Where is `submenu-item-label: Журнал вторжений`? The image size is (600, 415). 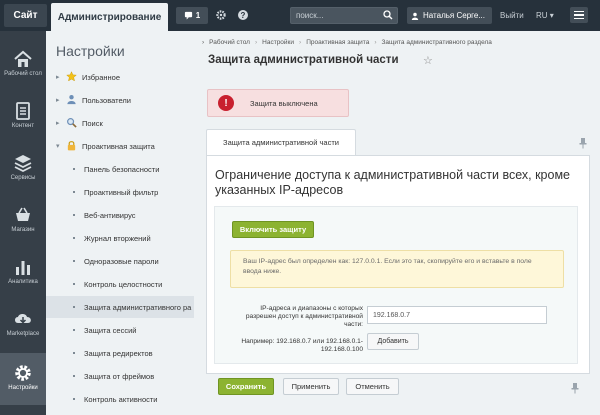 submenu-item-label: Журнал вторжений is located at coordinates (117, 238).